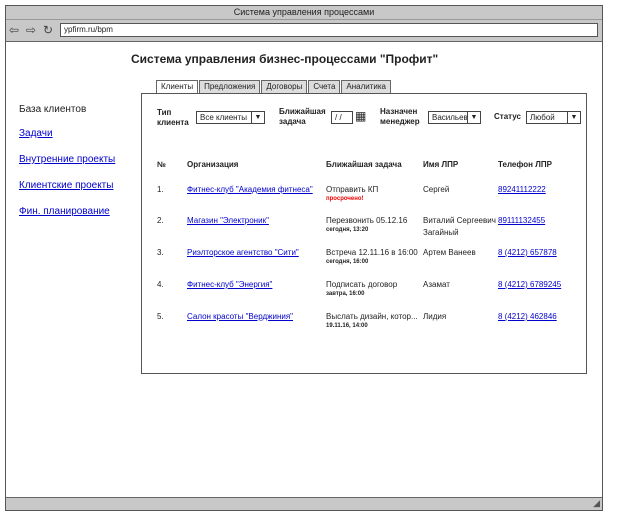 The height and width of the screenshot is (515, 622). I want to click on lpr-name: Виталий Сергеевич, so click(459, 220).